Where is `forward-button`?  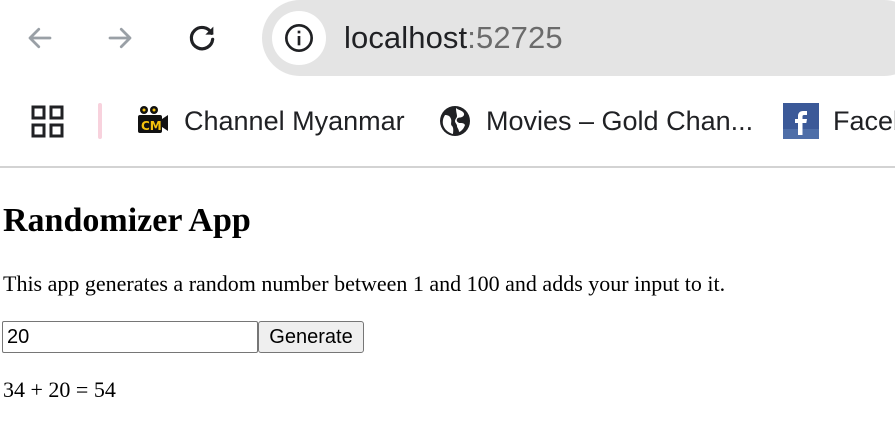 forward-button is located at coordinates (120, 38).